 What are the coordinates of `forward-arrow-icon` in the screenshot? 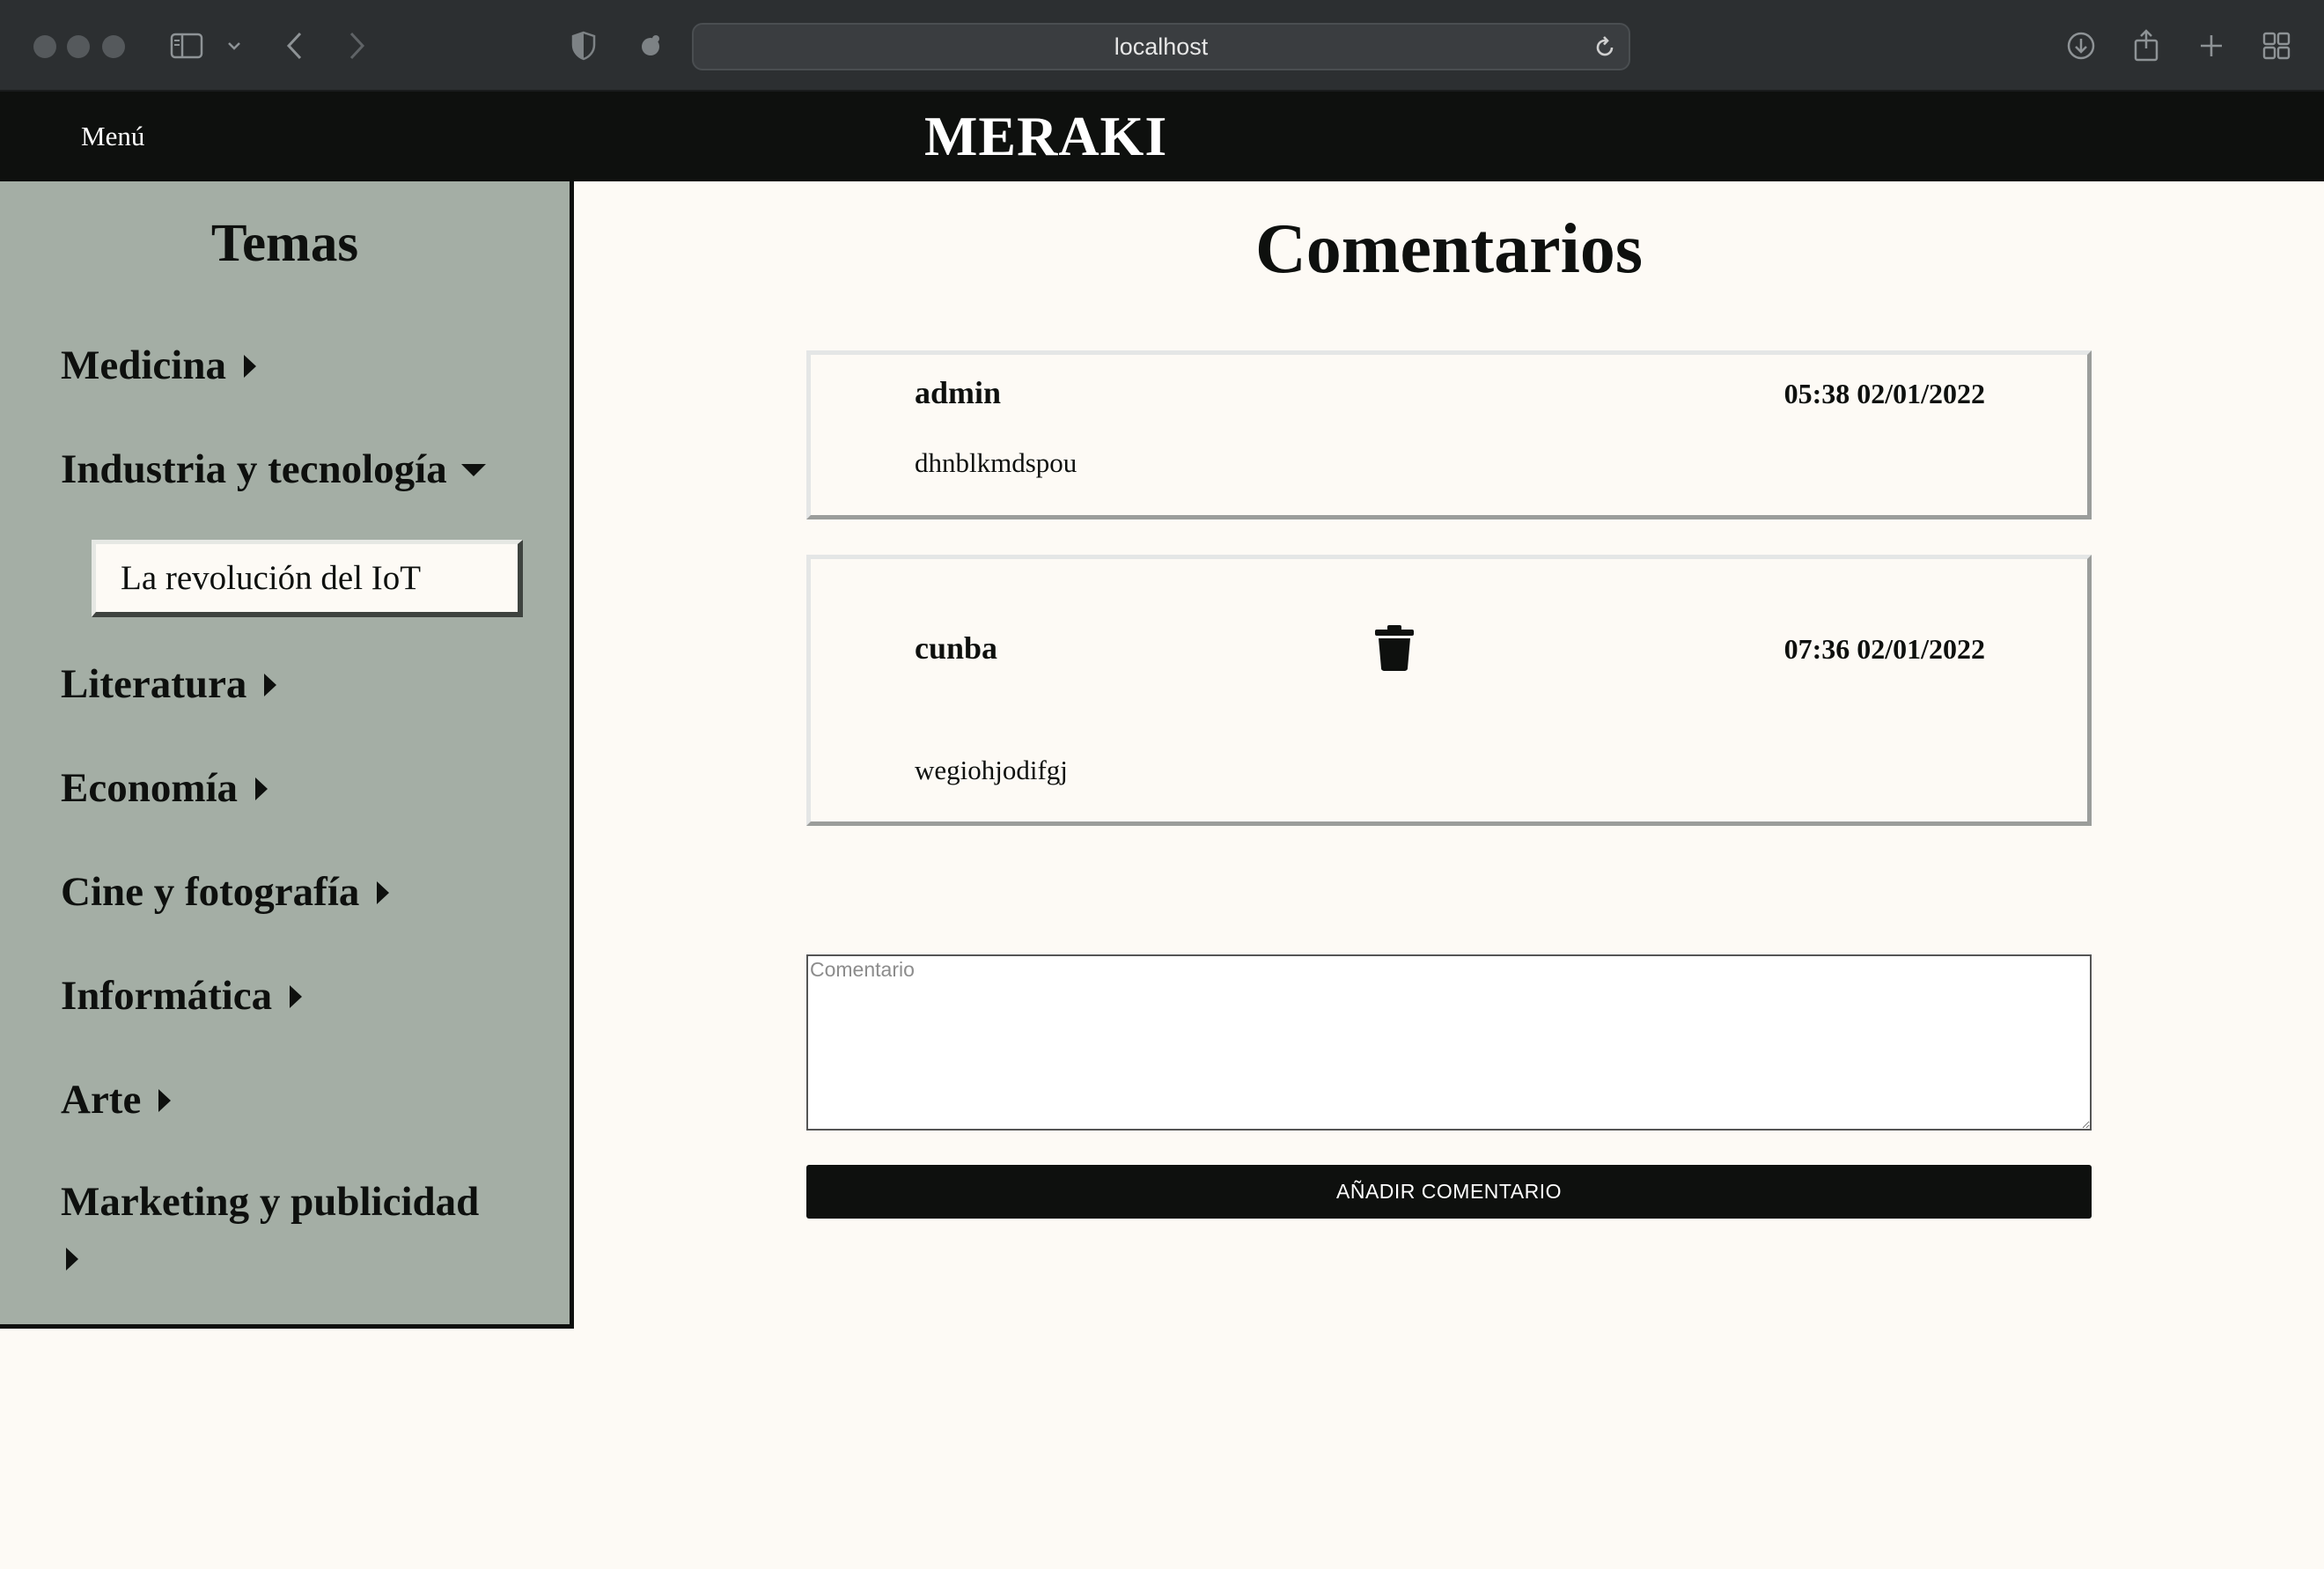 It's located at (356, 46).